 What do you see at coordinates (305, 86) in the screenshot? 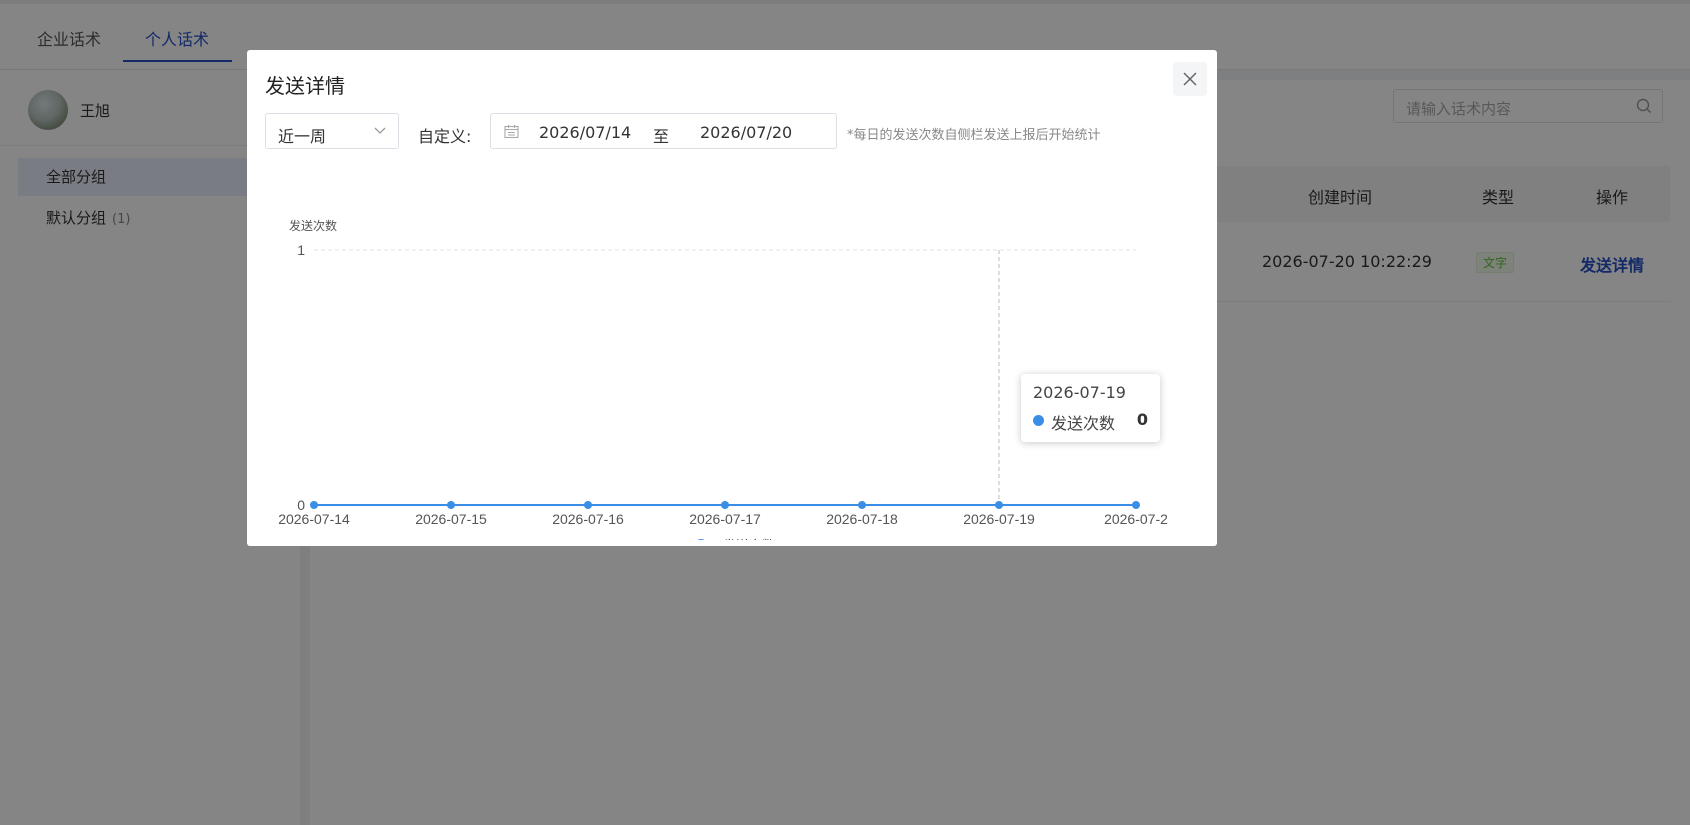
I see `dialog-title: 发送详情` at bounding box center [305, 86].